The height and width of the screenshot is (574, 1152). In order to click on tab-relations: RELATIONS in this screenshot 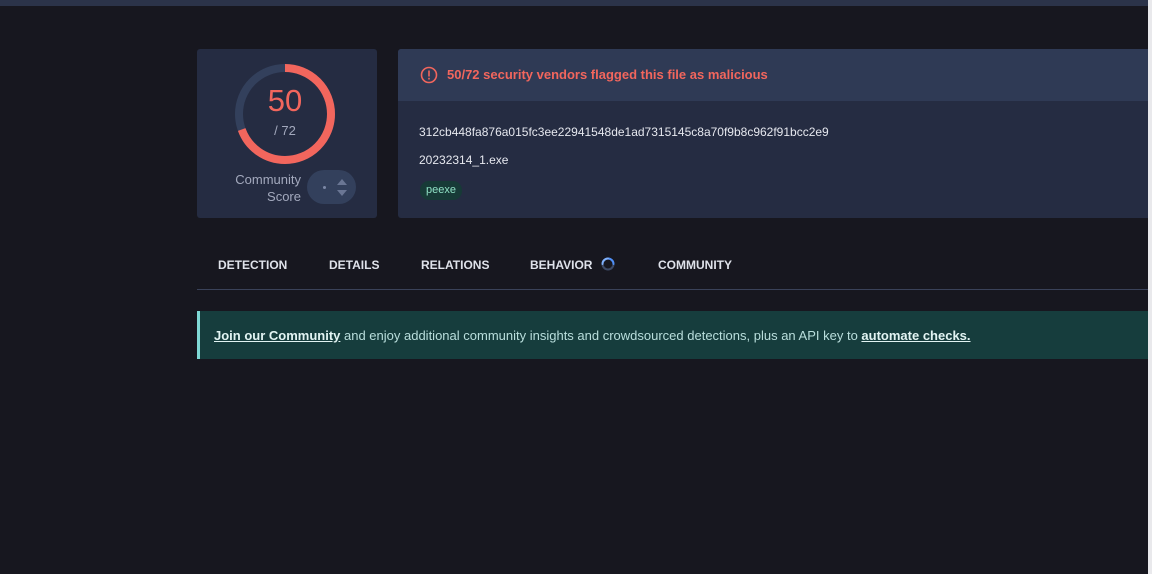, I will do `click(455, 265)`.